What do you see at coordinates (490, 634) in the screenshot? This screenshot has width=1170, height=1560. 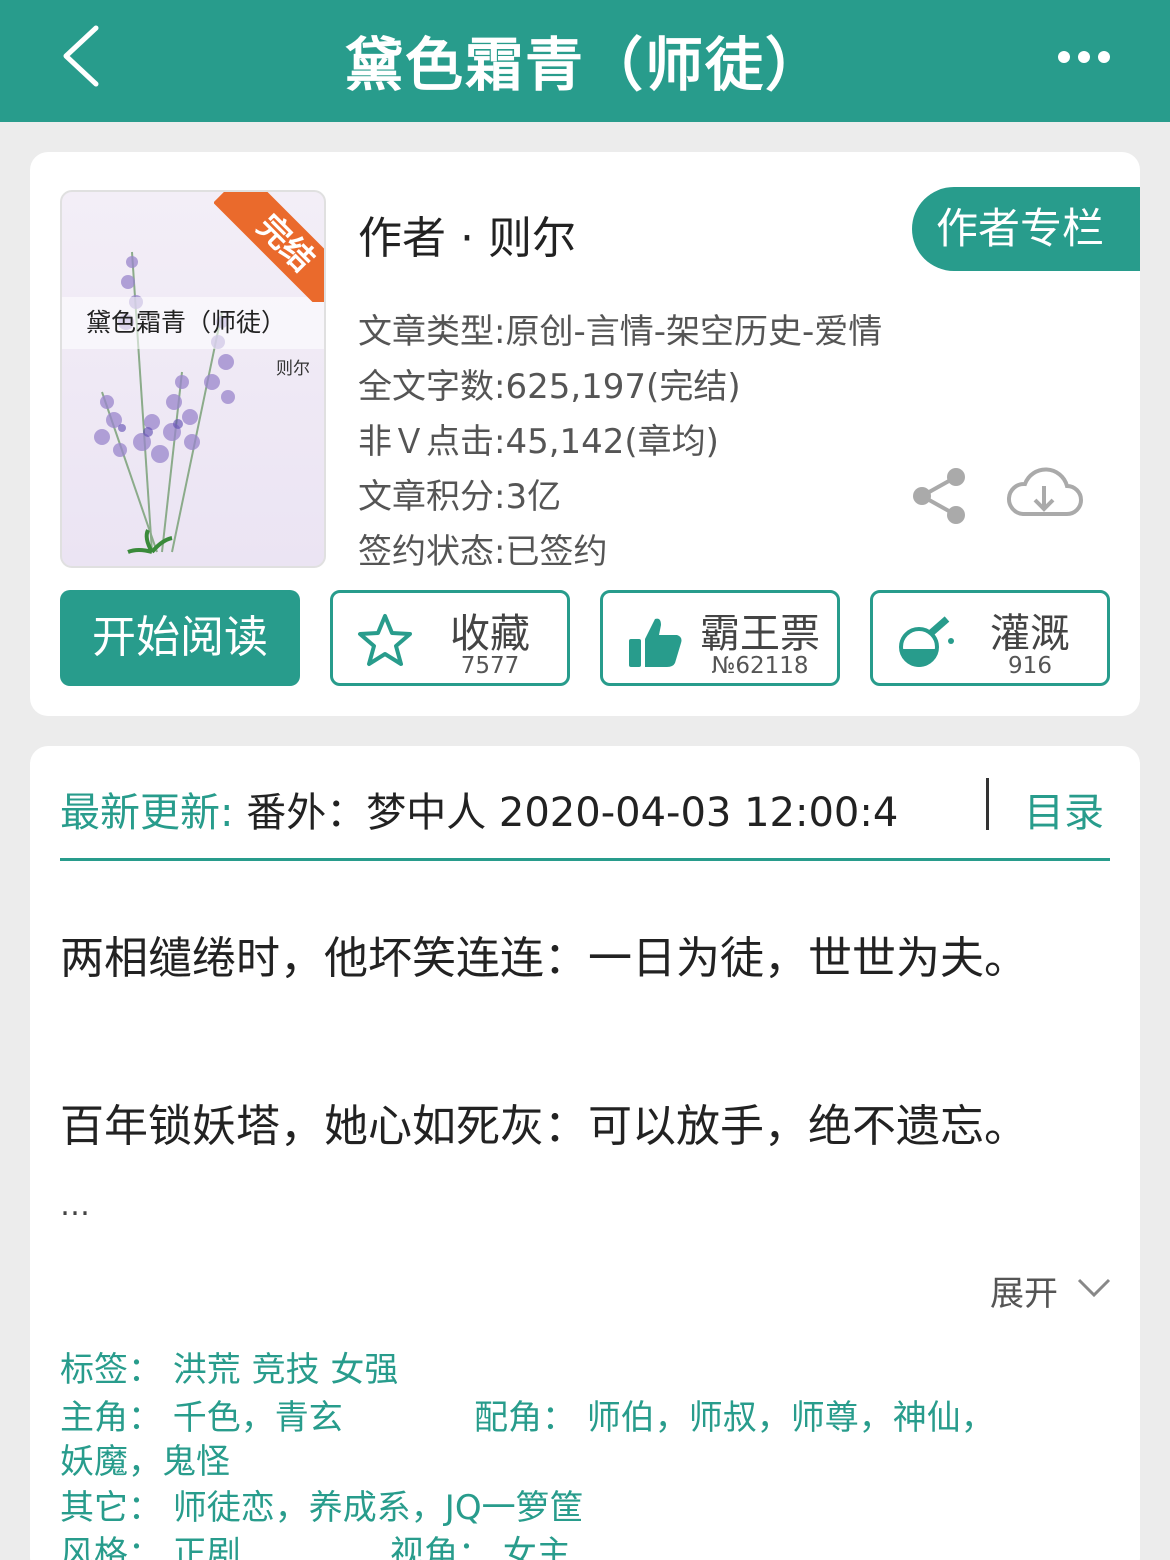 I see `collect-label: 收藏` at bounding box center [490, 634].